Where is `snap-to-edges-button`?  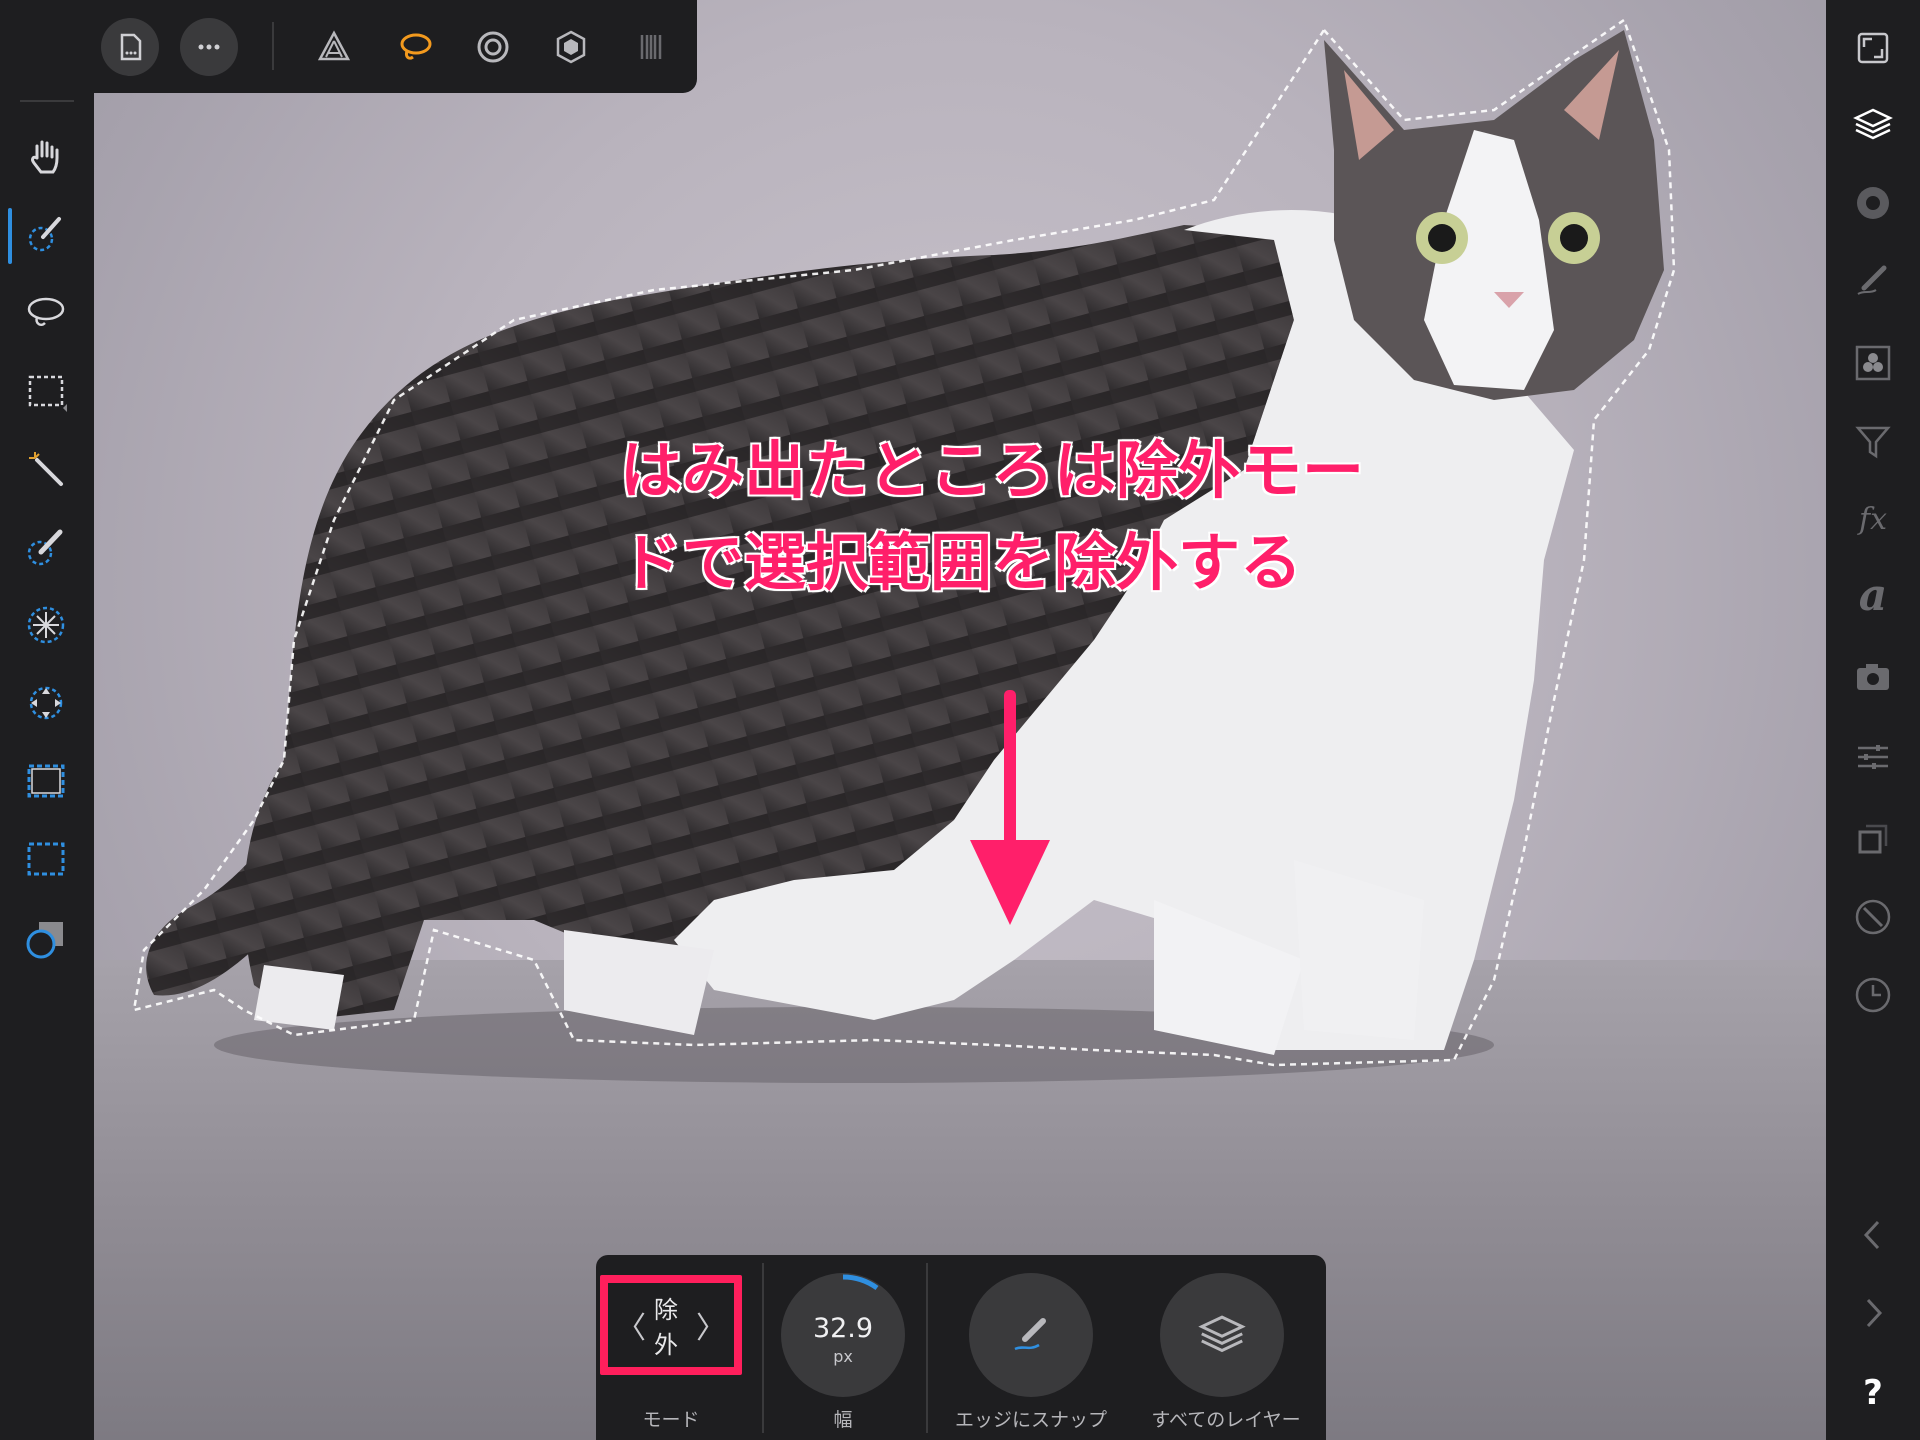
snap-to-edges-button is located at coordinates (1031, 1335).